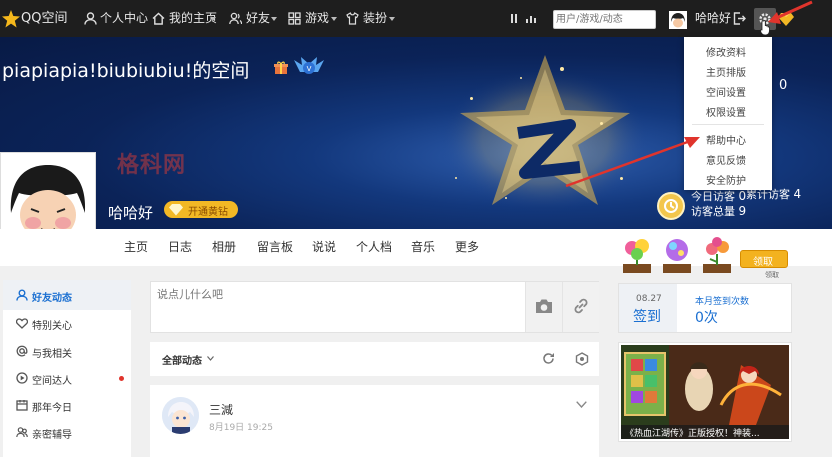  I want to click on play-circle-icon, so click(22, 378).